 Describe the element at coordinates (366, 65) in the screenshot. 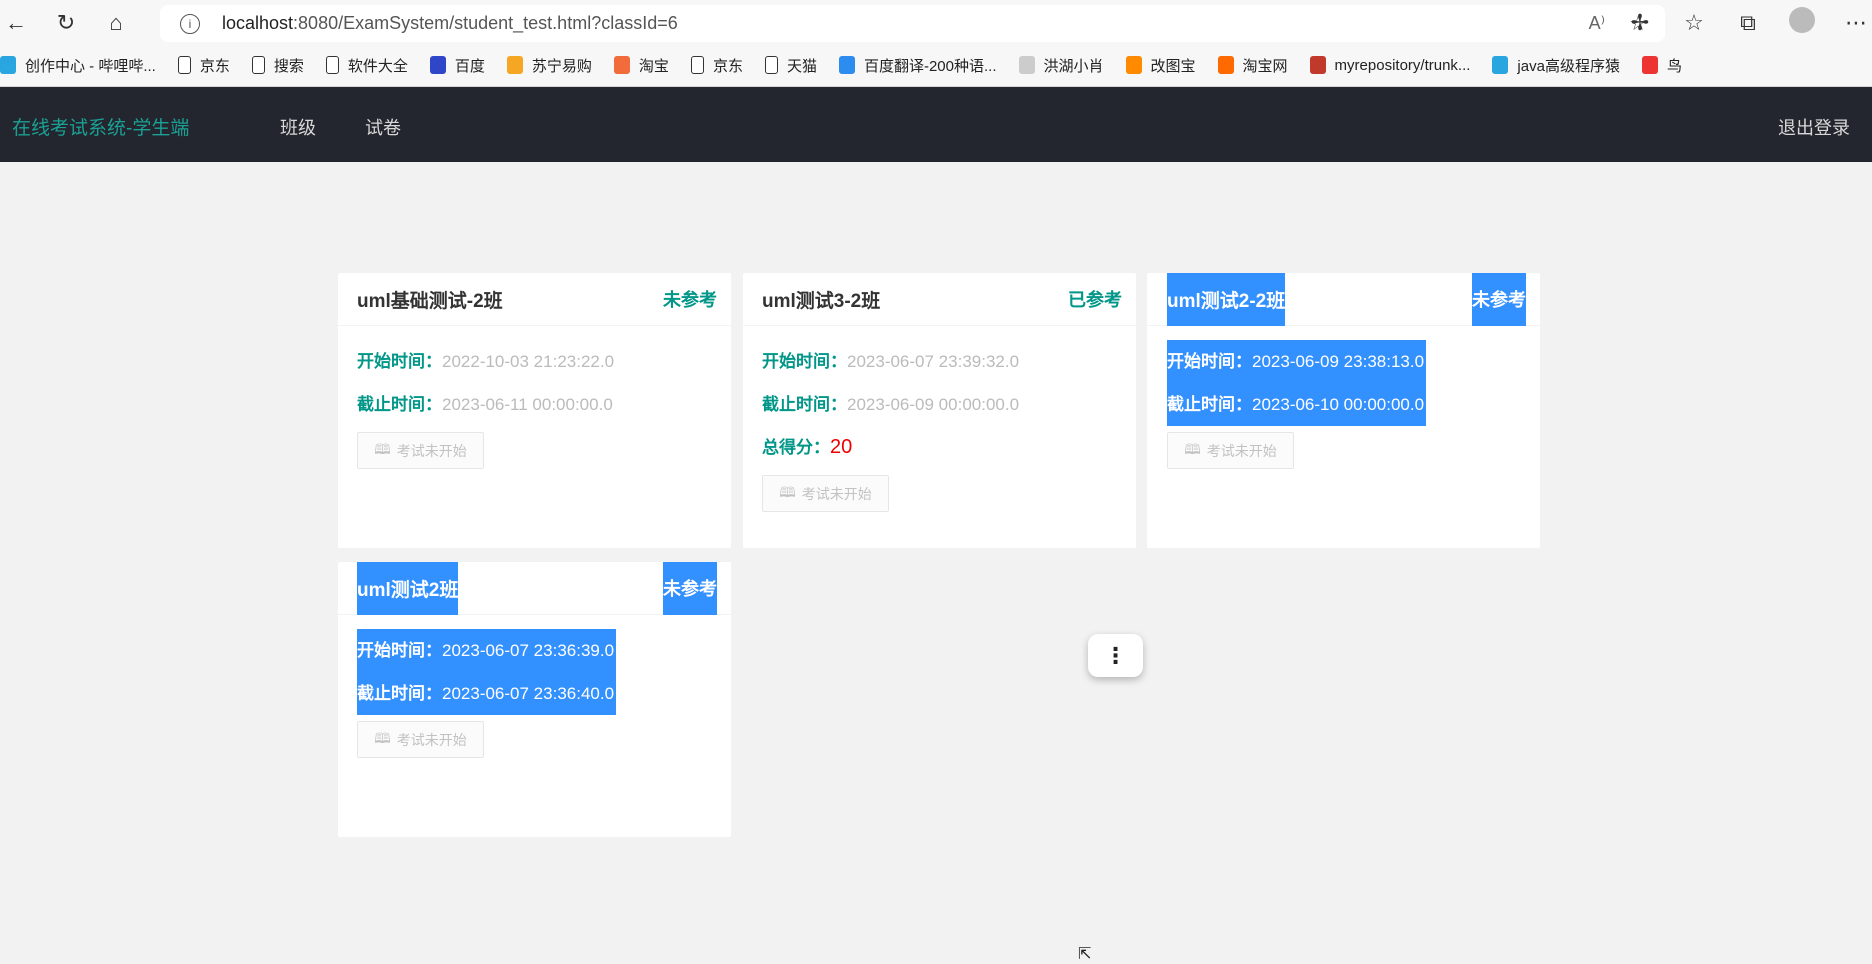

I see `bookmark-item: 软件大全` at that location.